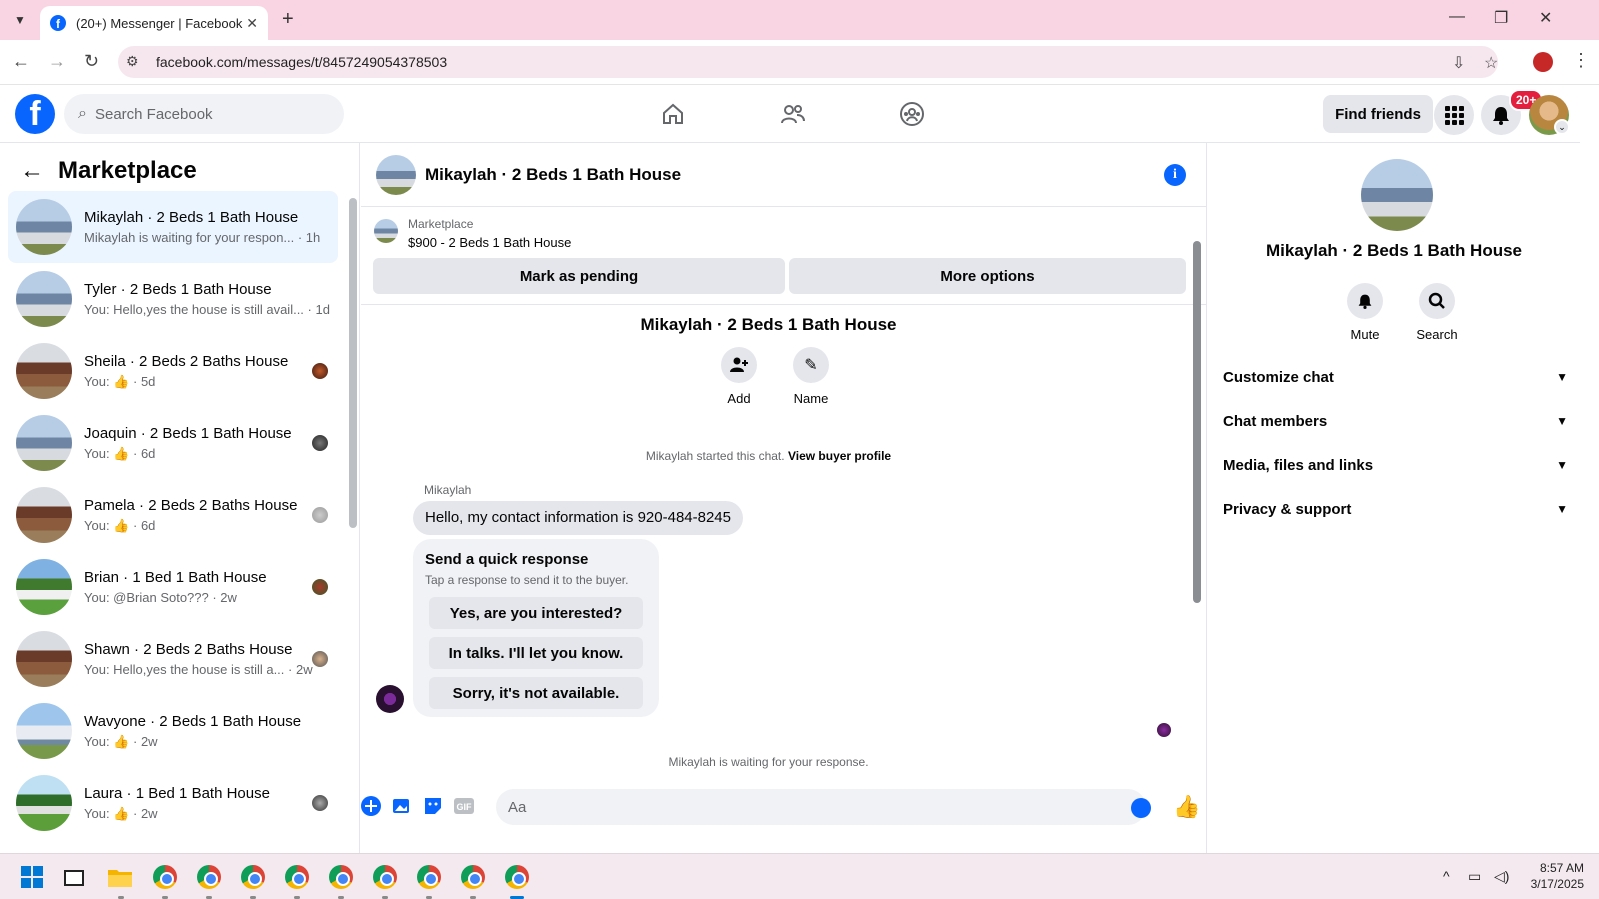 The height and width of the screenshot is (899, 1599). Describe the element at coordinates (1545, 18) in the screenshot. I see `window-close-icon: ✕` at that location.